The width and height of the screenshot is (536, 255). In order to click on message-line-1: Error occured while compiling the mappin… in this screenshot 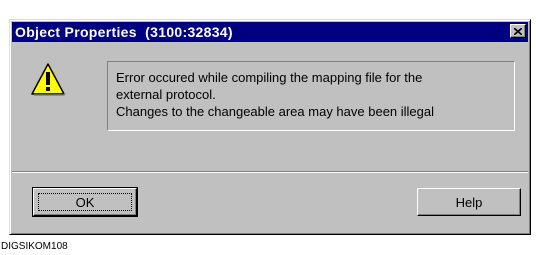, I will do `click(269, 77)`.